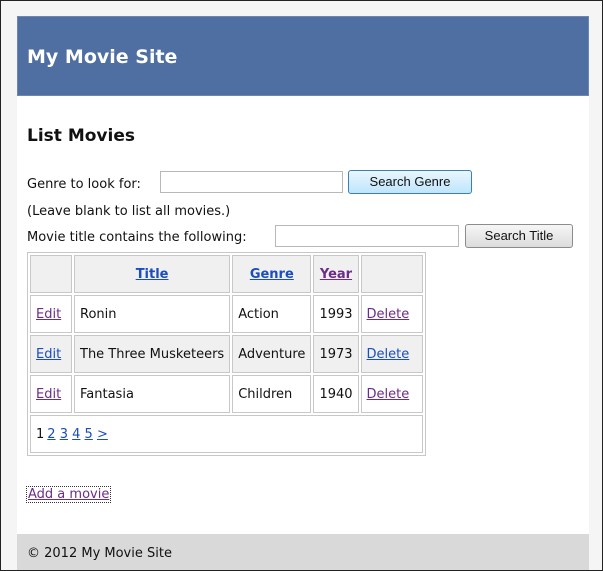  I want to click on genre-search-hint: (Leave blank to list all movies.), so click(129, 211).